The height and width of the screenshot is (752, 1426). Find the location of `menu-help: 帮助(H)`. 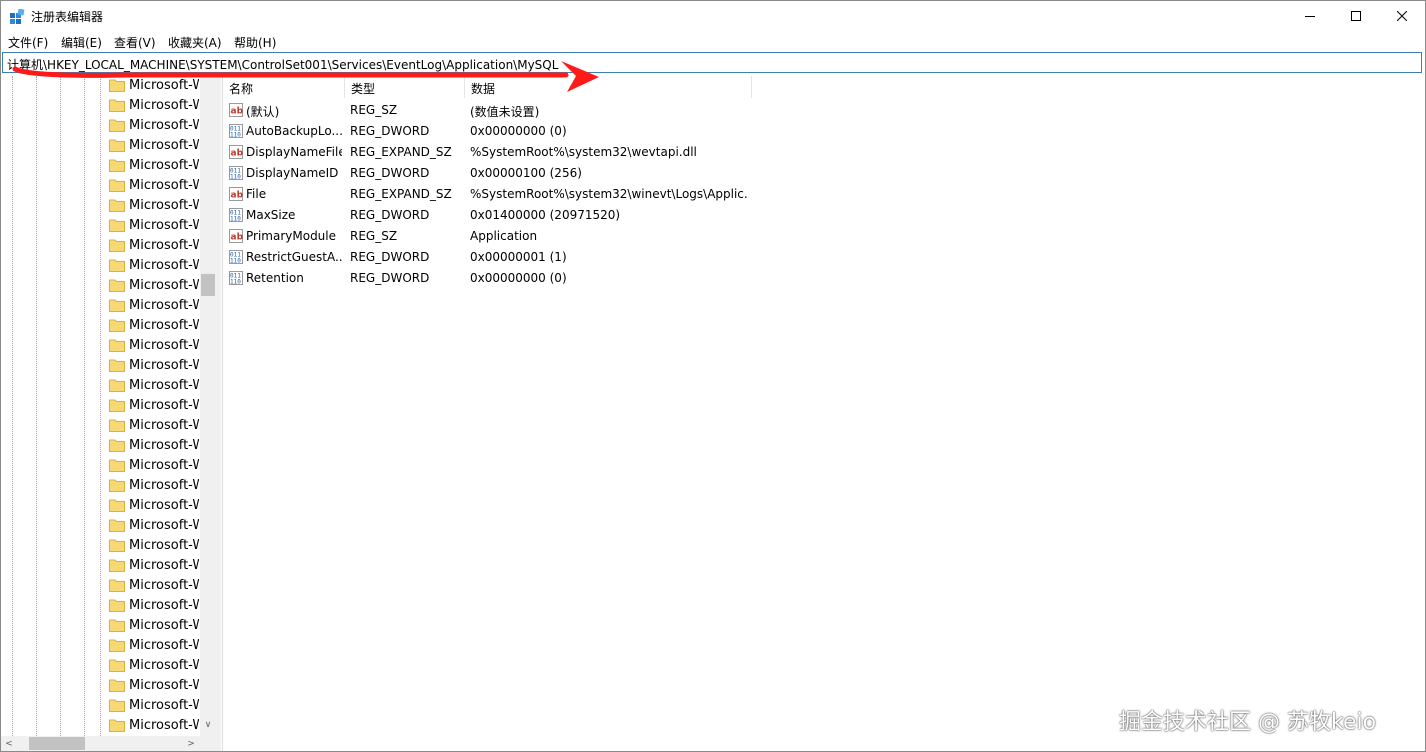

menu-help: 帮助(H) is located at coordinates (255, 42).